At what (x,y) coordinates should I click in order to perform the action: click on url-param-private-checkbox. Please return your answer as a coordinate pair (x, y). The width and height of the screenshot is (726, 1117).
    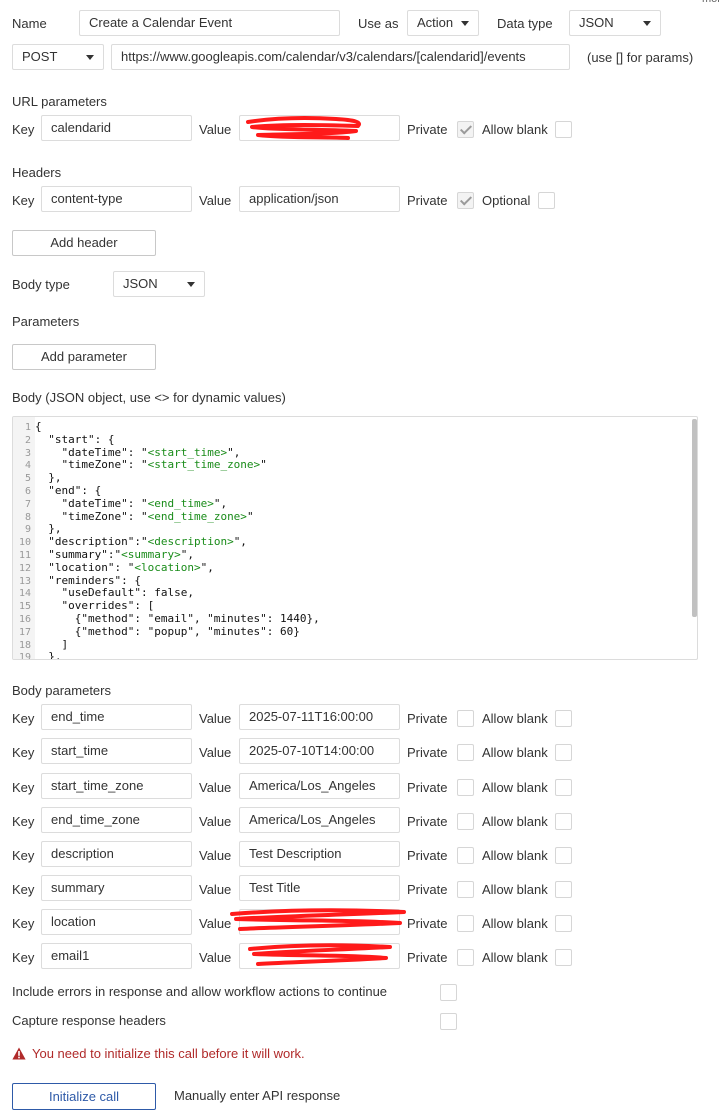
    Looking at the image, I should click on (465, 129).